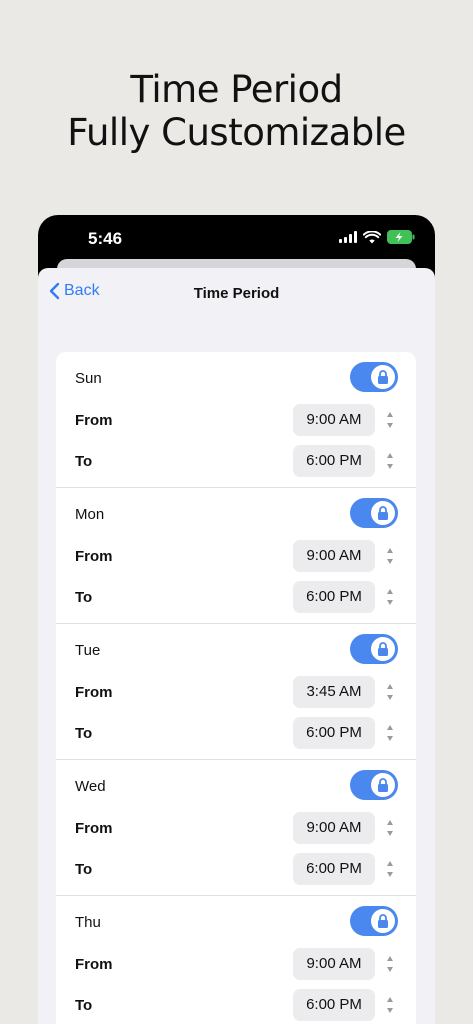 The height and width of the screenshot is (1024, 473). I want to click on to-time-picker-wed: 6:00 PM, so click(334, 869).